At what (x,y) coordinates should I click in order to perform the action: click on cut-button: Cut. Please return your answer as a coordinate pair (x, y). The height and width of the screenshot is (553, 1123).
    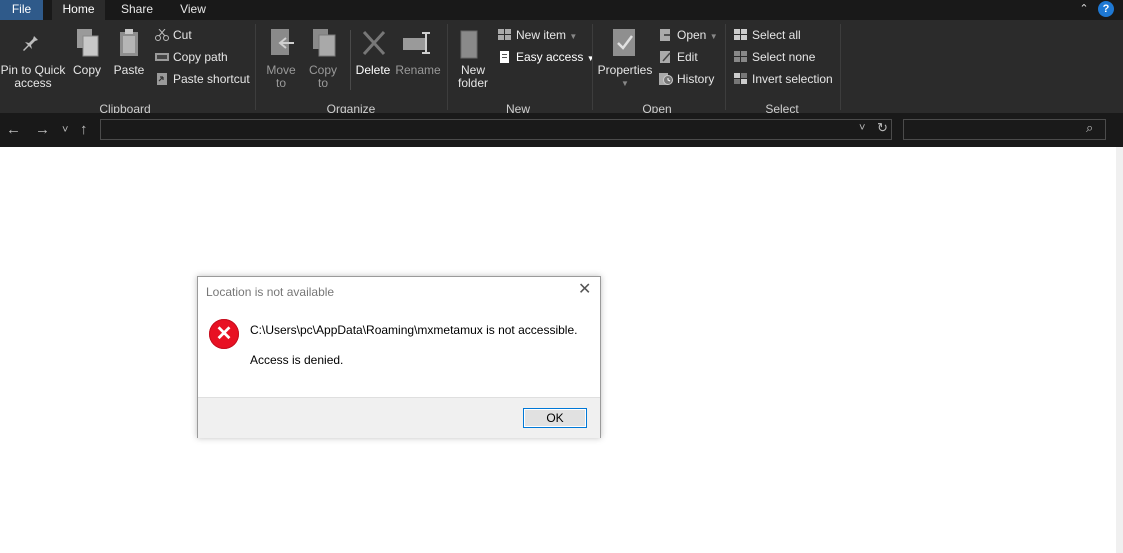
    Looking at the image, I should click on (173, 35).